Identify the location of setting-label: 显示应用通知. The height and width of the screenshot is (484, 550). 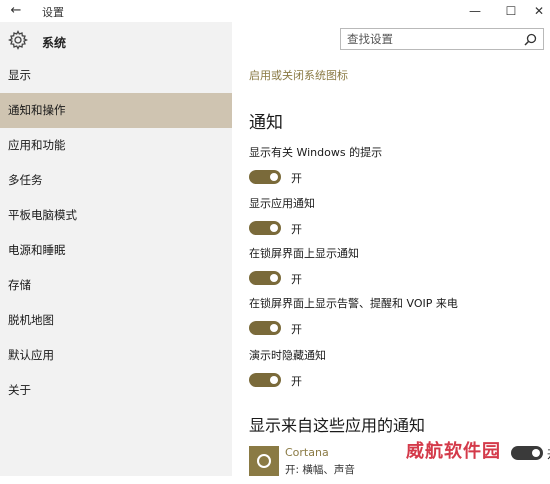
(282, 203).